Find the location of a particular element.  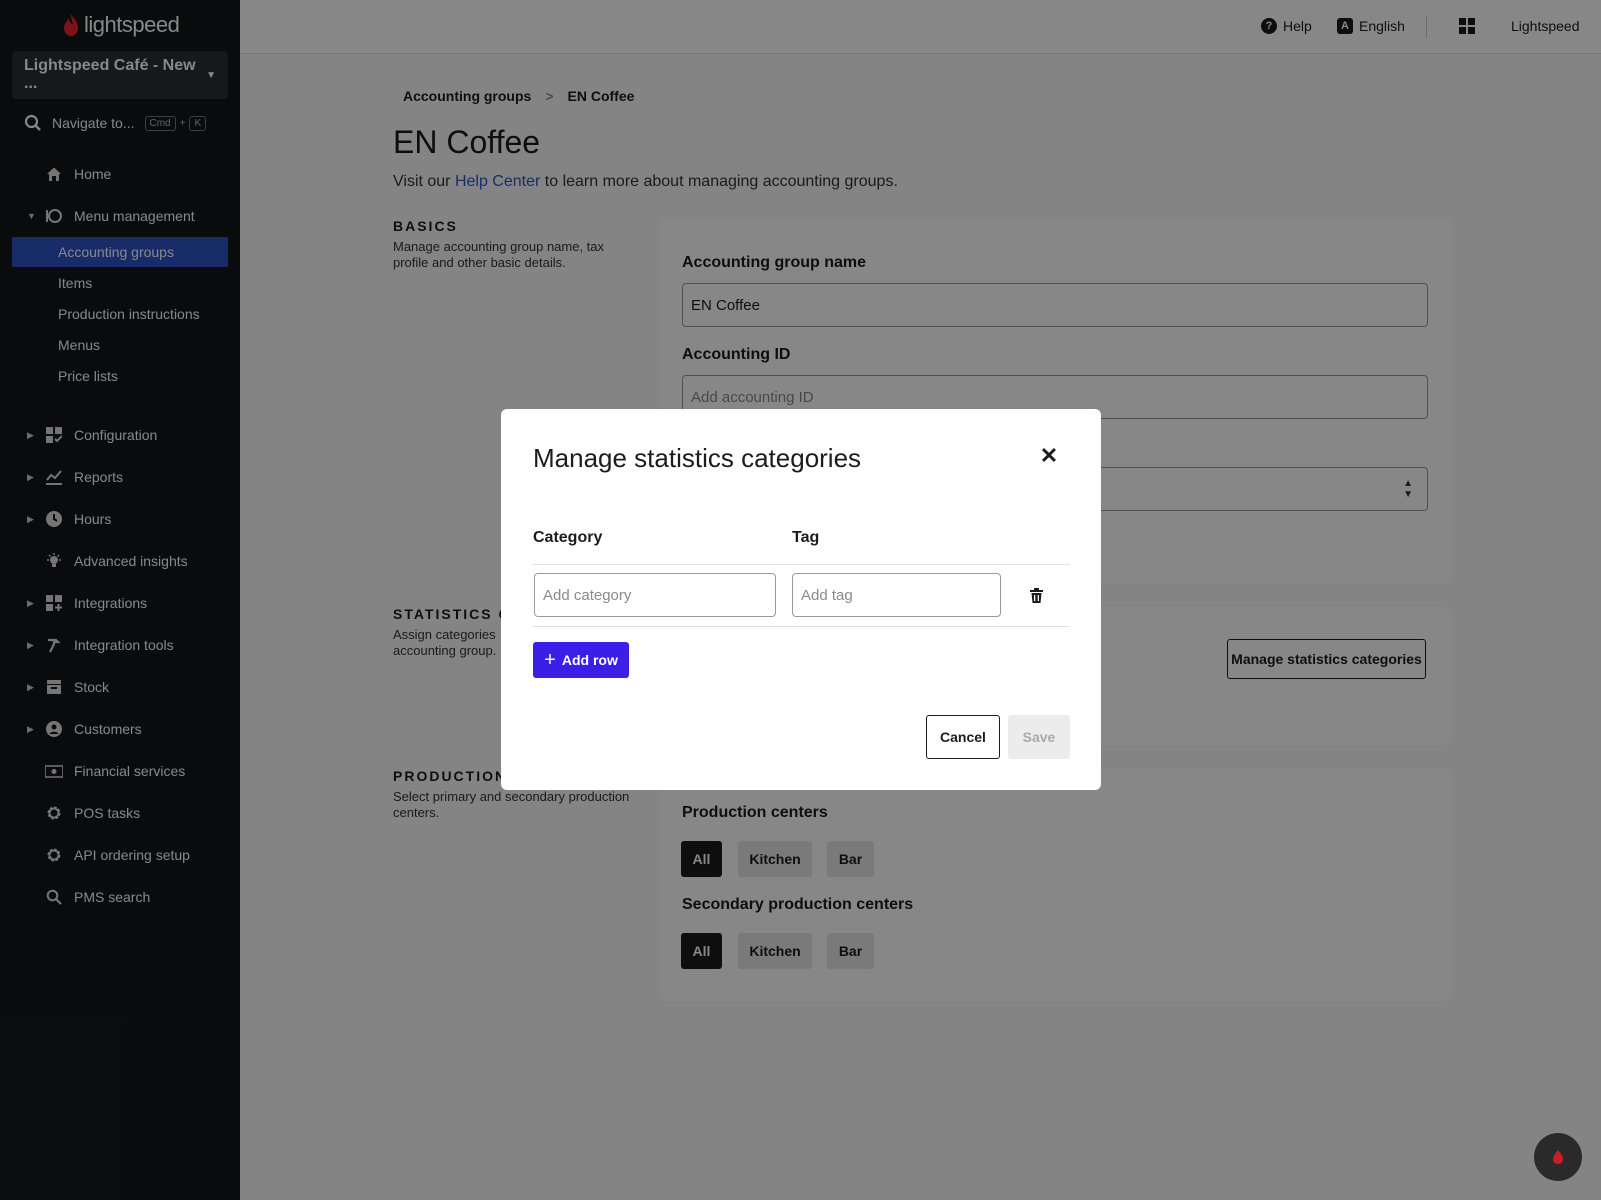

support-chat-button is located at coordinates (1558, 1157).